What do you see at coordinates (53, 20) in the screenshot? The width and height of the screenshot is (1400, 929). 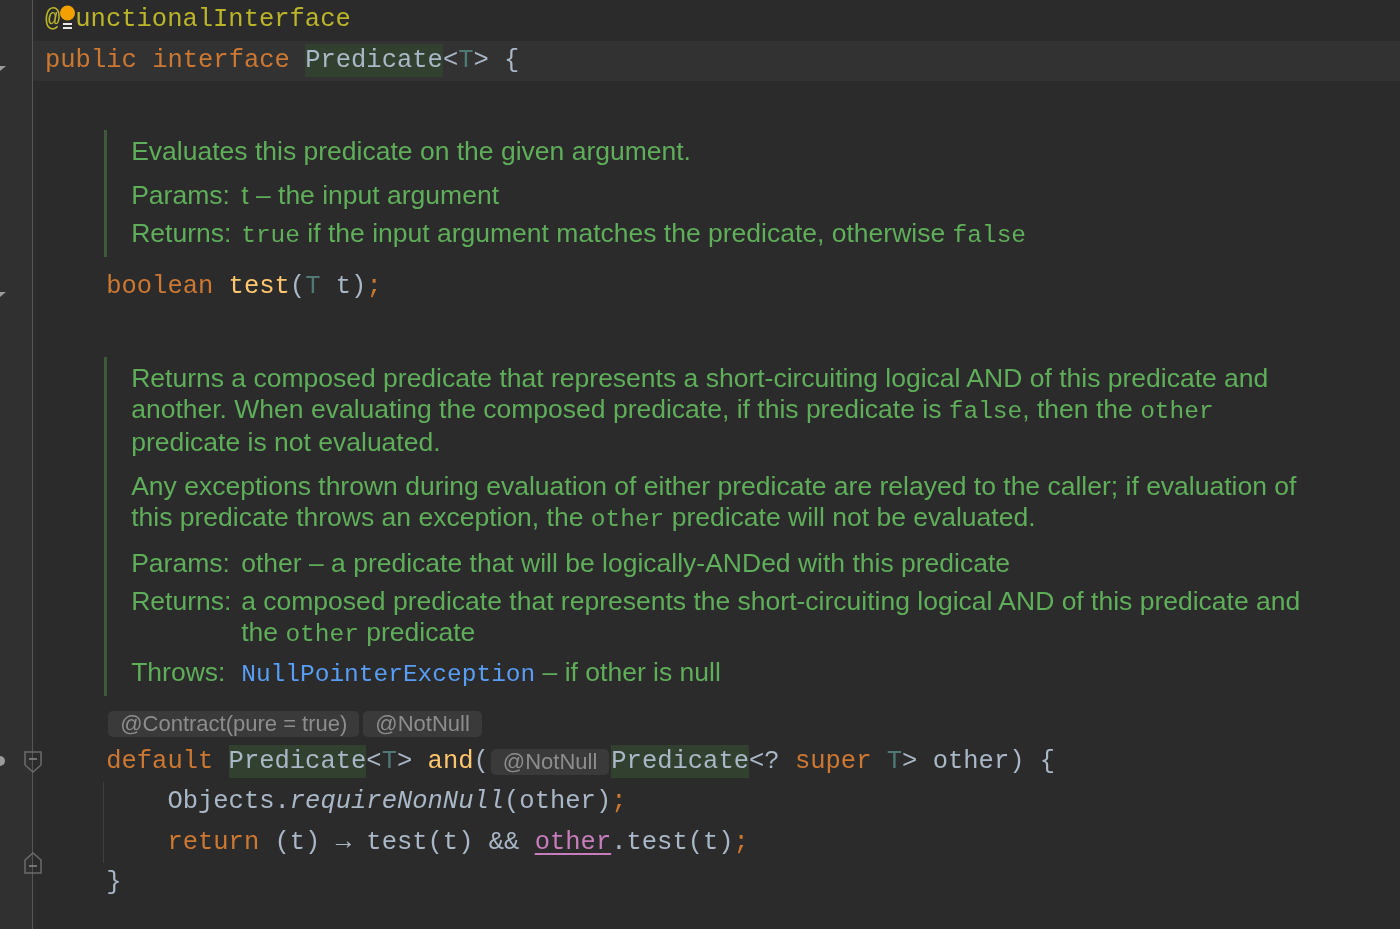 I see `code-line: @` at bounding box center [53, 20].